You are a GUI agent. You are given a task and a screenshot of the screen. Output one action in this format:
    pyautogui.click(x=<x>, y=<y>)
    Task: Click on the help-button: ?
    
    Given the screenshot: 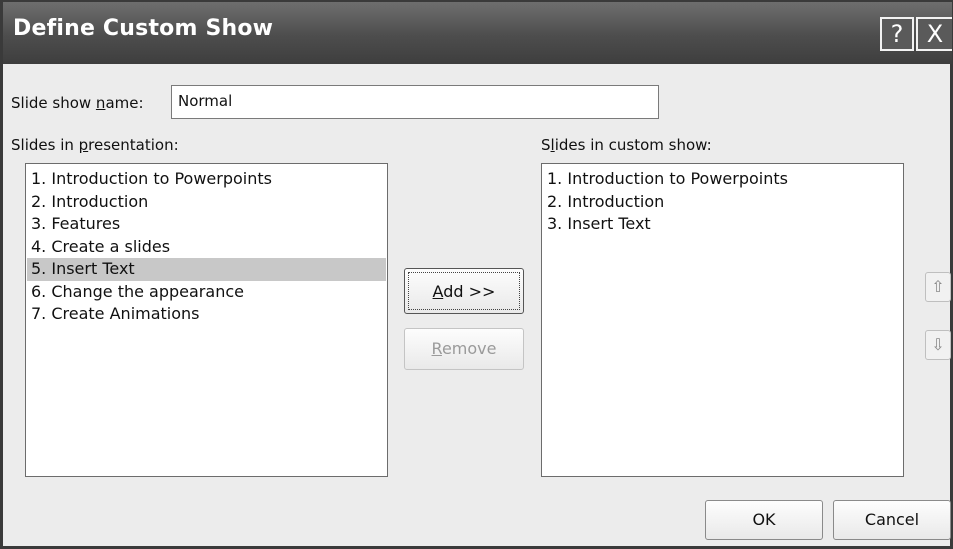 What is the action you would take?
    pyautogui.click(x=897, y=34)
    